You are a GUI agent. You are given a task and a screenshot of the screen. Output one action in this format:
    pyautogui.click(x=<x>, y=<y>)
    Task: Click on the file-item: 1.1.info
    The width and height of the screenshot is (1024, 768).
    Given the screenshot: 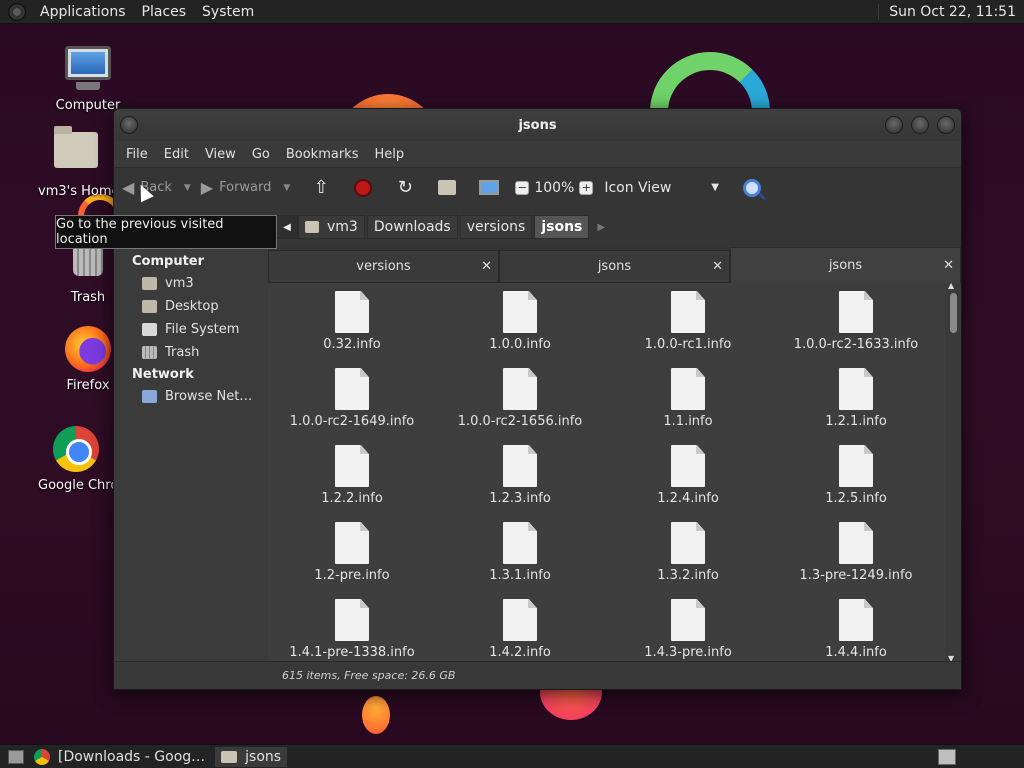 What is the action you would take?
    pyautogui.click(x=688, y=406)
    